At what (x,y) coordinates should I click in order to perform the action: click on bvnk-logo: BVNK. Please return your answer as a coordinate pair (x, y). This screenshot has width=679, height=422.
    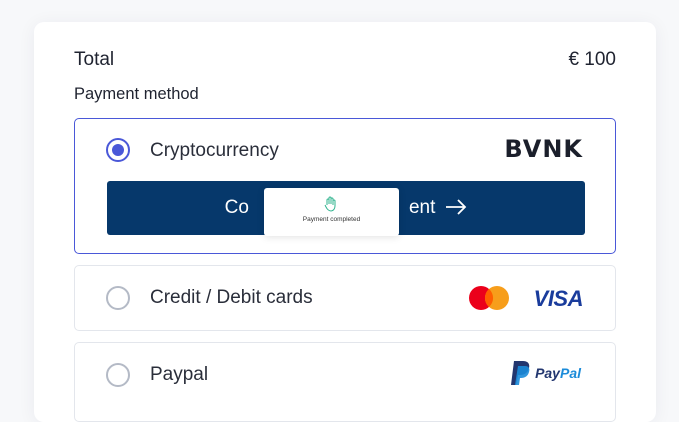
    Looking at the image, I should click on (543, 149).